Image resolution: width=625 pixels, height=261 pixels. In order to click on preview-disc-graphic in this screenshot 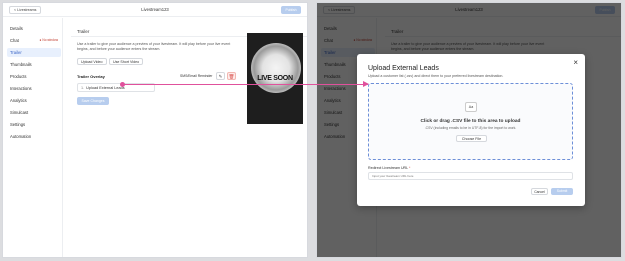, I will do `click(276, 68)`.